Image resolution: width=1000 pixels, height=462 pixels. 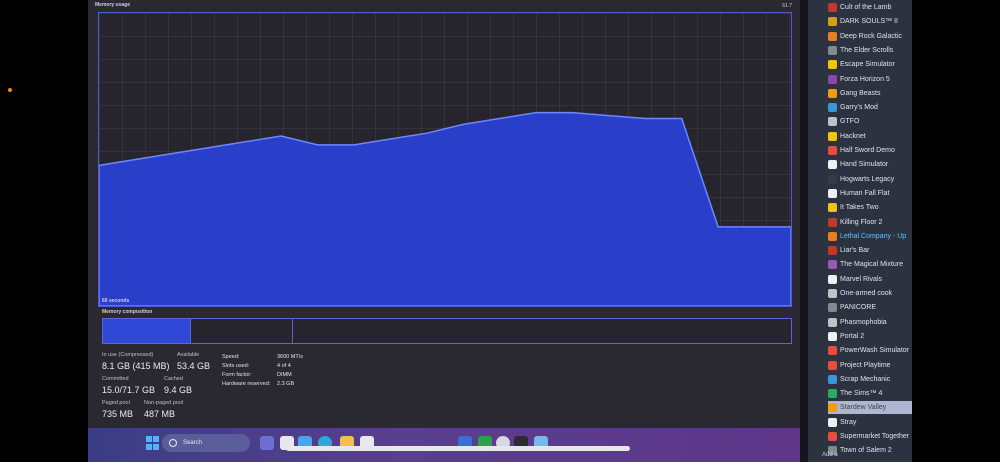 I want to click on paged-pool-value: 735 MB, so click(x=118, y=414).